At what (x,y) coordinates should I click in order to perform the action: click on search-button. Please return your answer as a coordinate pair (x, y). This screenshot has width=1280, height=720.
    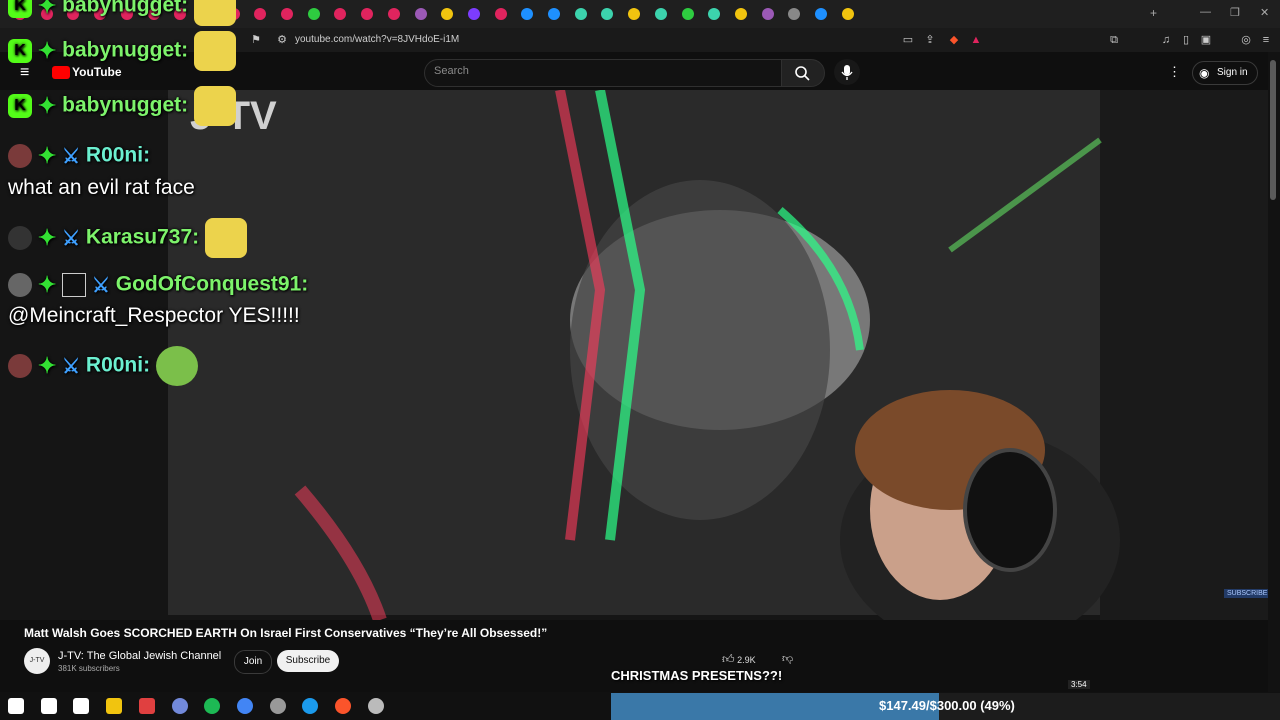
    Looking at the image, I should click on (803, 73).